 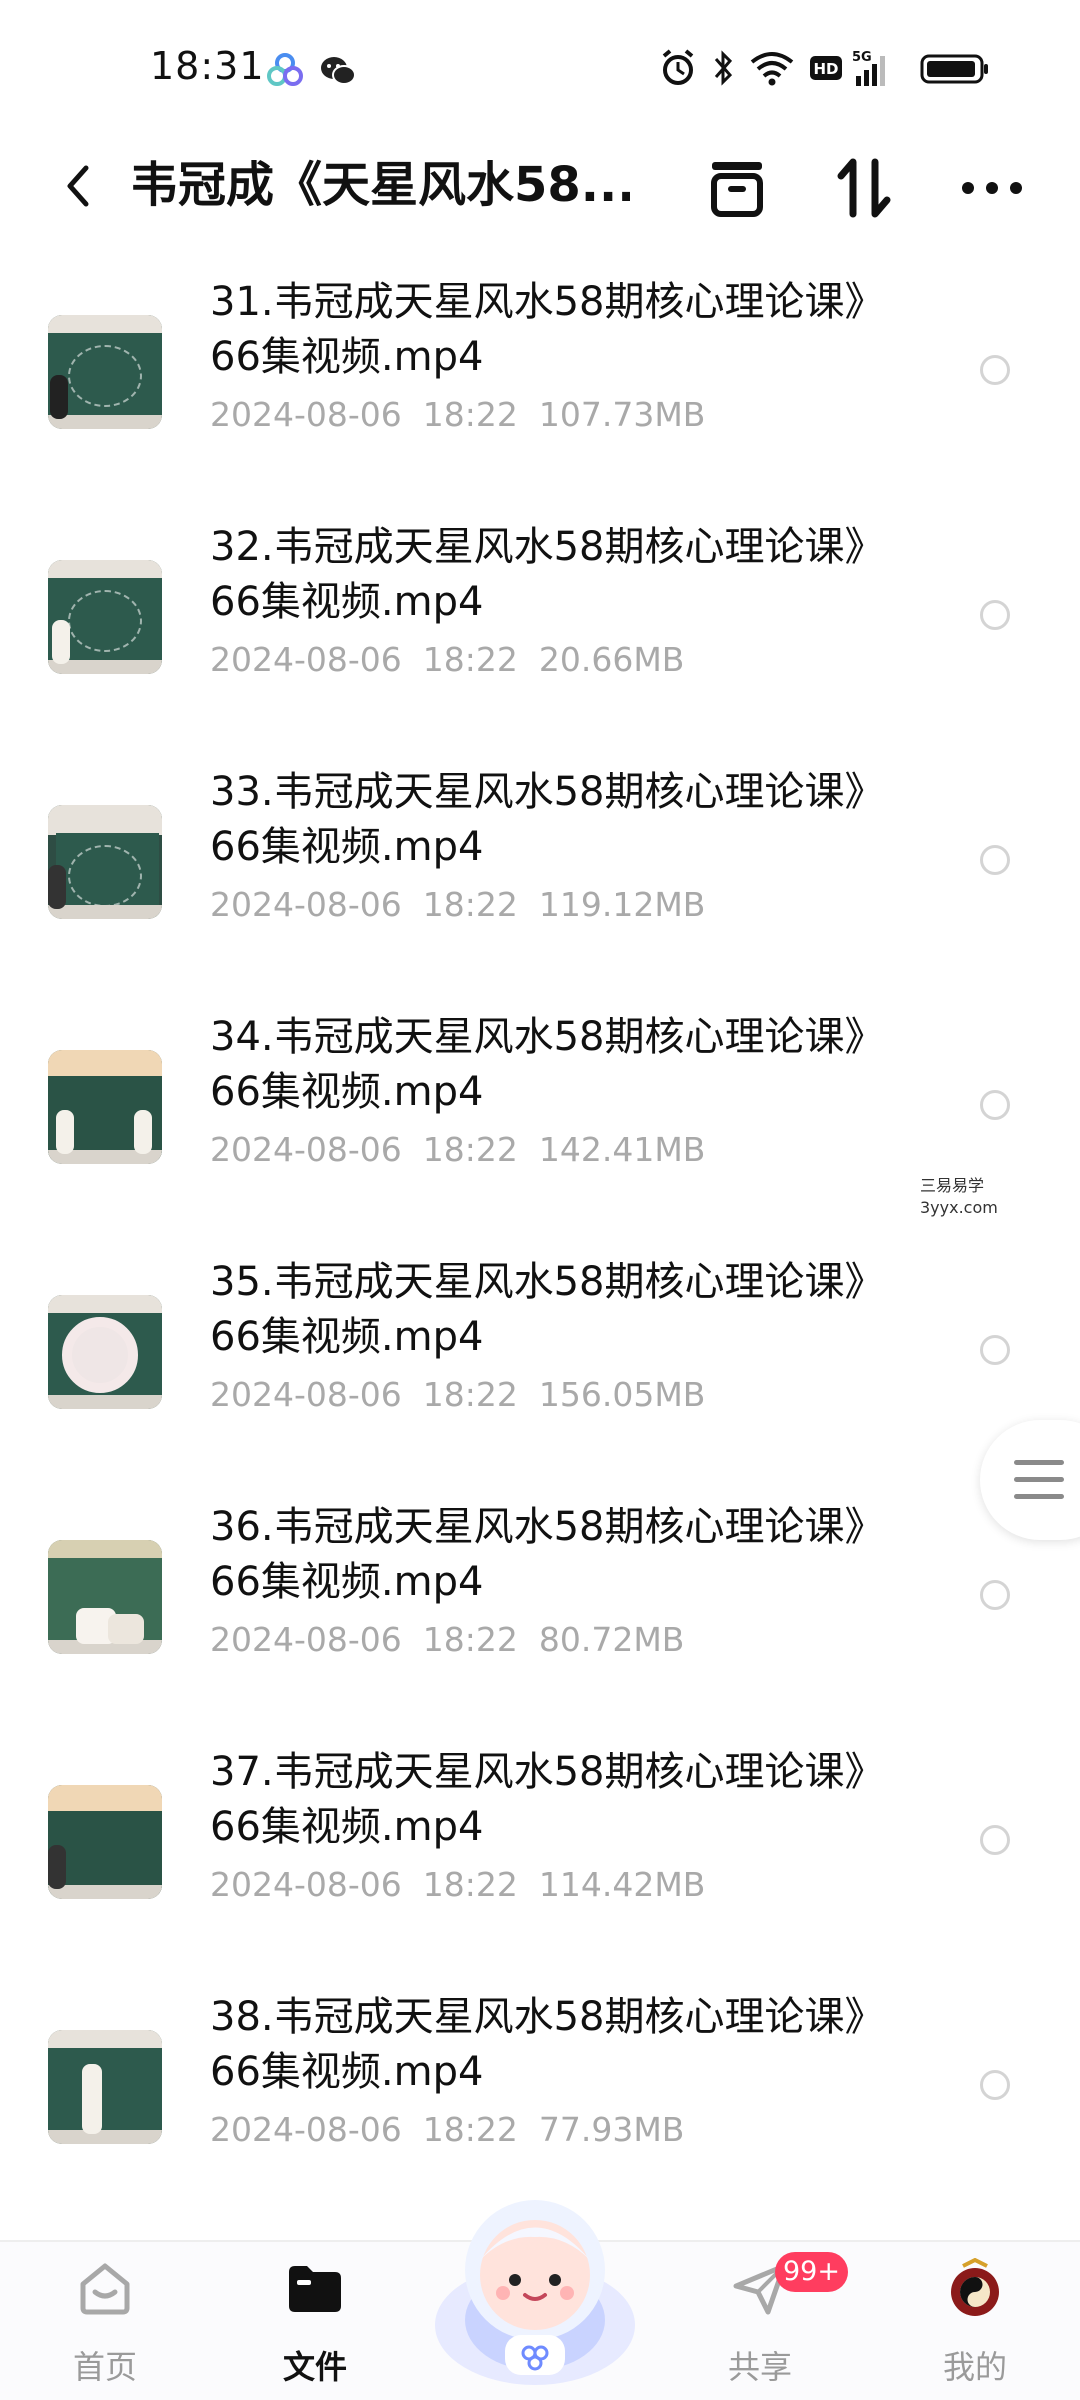 What do you see at coordinates (547, 2044) in the screenshot?
I see `file-name: 38.韦冠成天星风水58期核心理论课》66集视频.mp4` at bounding box center [547, 2044].